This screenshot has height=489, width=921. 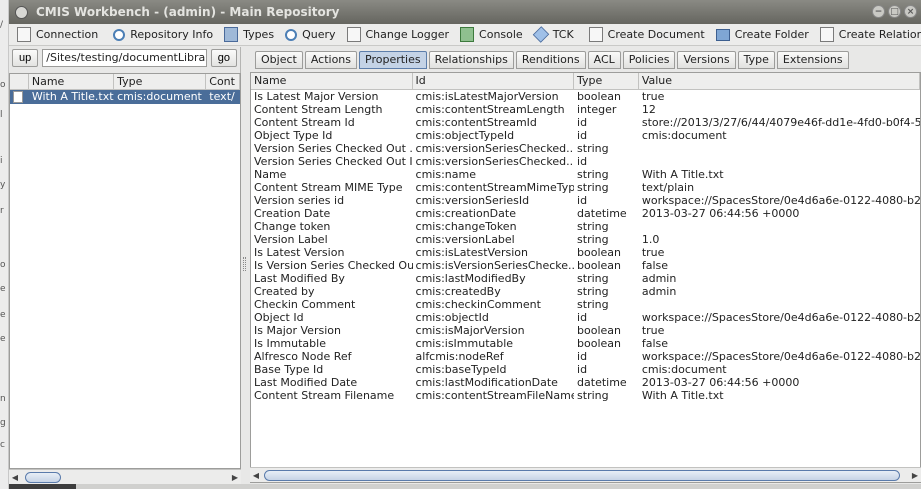 I want to click on create-folder-button: Create Folder, so click(x=762, y=35).